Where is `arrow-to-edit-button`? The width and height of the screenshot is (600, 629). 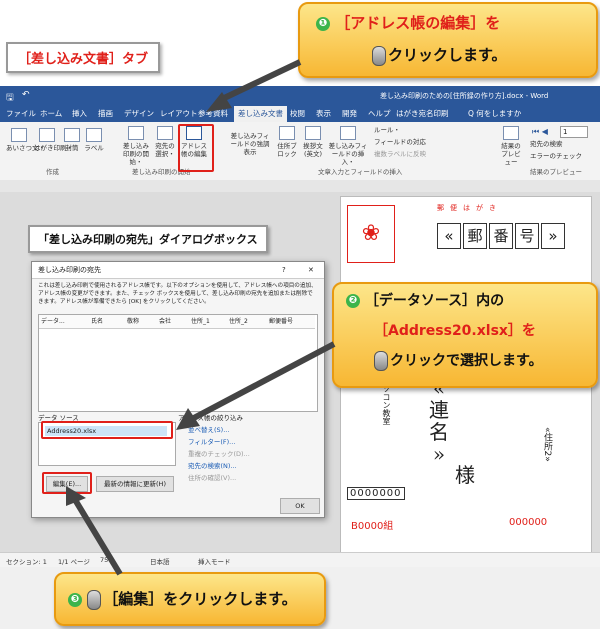
arrow-to-edit-button is located at coordinates (97, 536).